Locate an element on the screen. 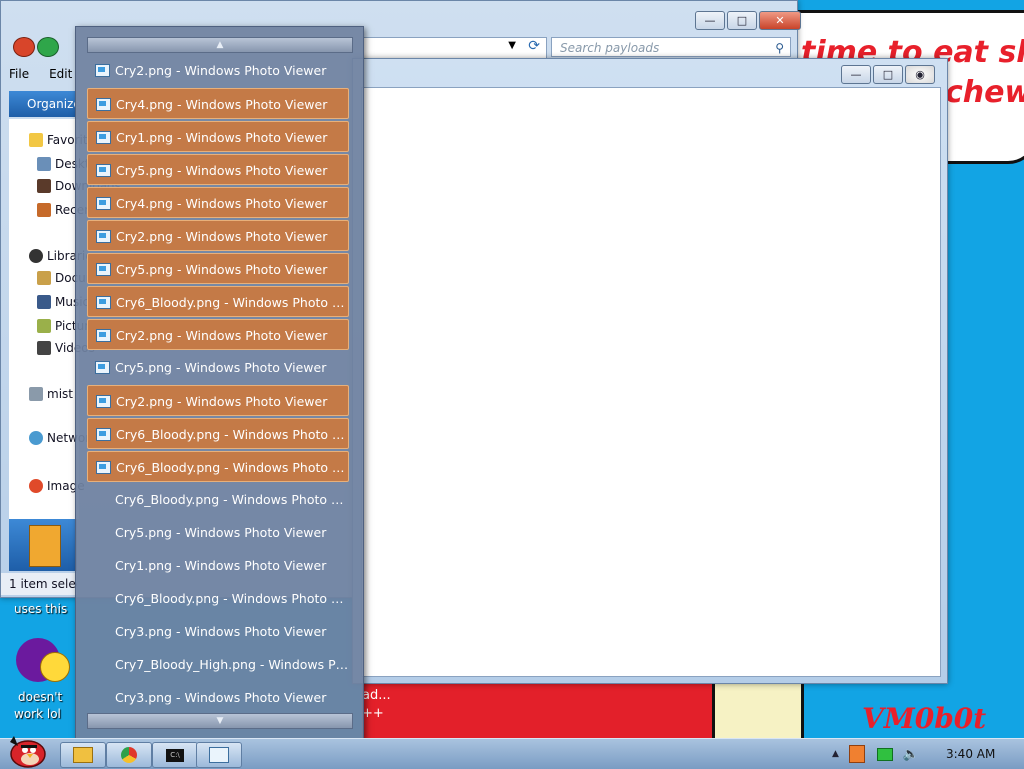  refresh-icon: ⟳ is located at coordinates (534, 46).